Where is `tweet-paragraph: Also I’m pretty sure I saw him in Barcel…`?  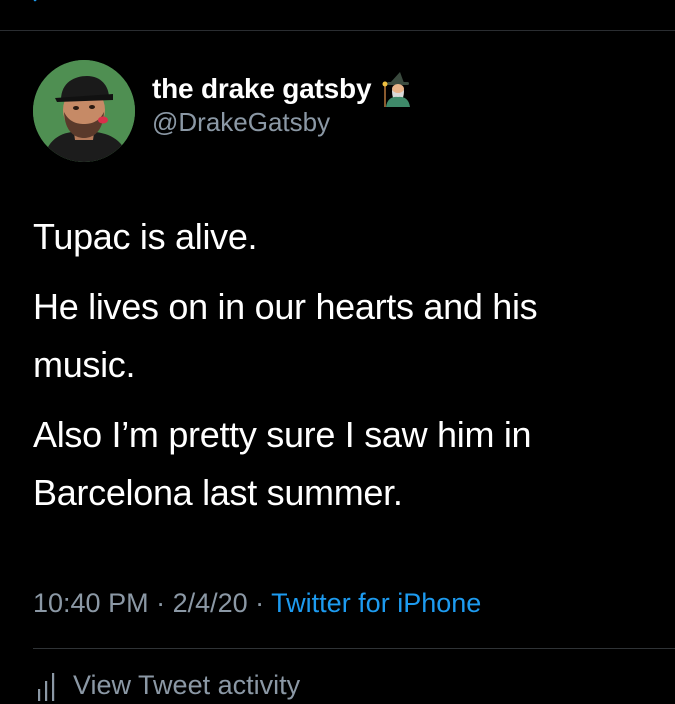 tweet-paragraph: Also I’m pretty sure I saw him in Barcel… is located at coordinates (282, 463).